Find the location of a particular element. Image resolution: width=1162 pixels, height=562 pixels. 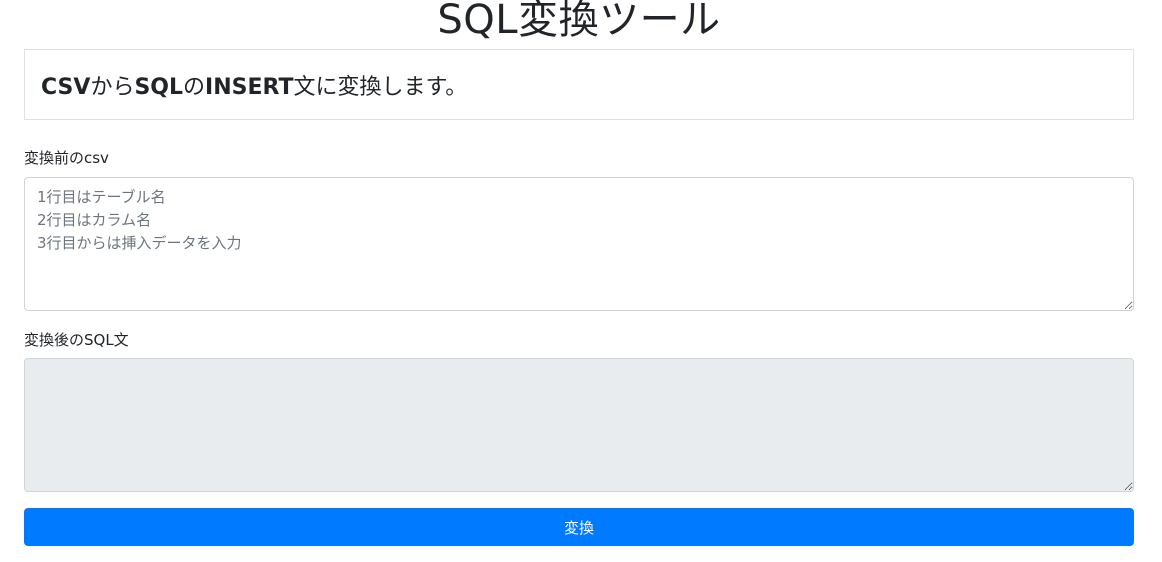

sql-output-label: 変換後のSQL文 is located at coordinates (76, 340).